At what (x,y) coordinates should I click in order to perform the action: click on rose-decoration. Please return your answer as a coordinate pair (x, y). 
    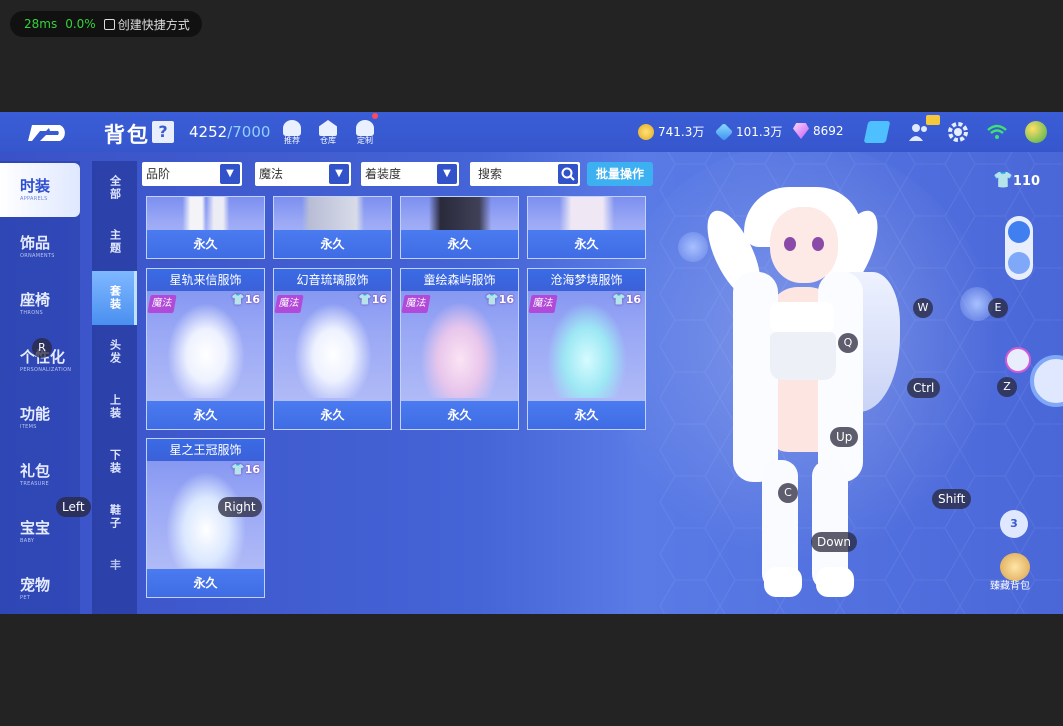
    Looking at the image, I should click on (693, 247).